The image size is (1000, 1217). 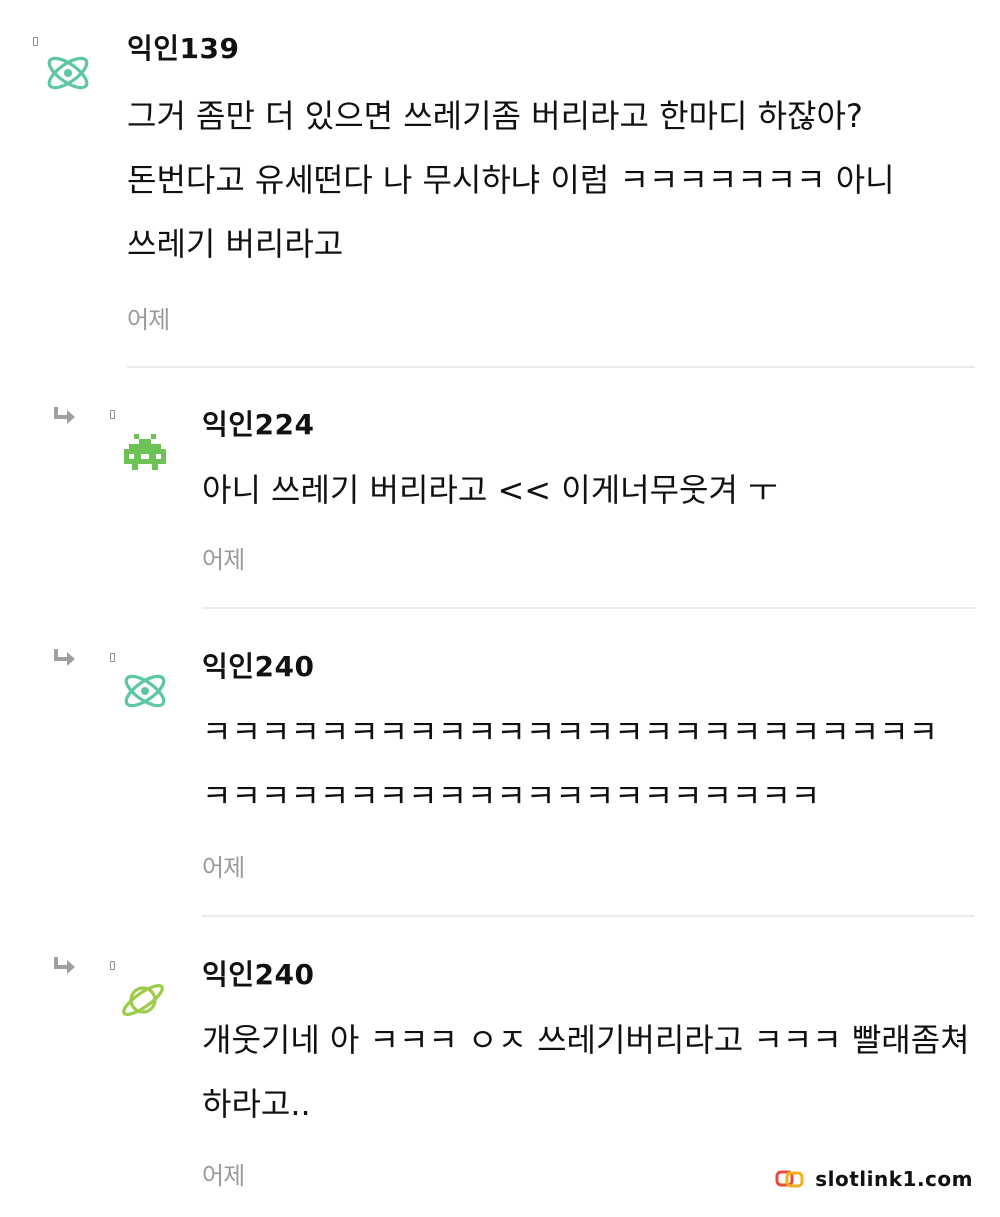 I want to click on comment-content: 개웃기네 아 ㅋㅋㅋ ㅇㅈ 쓰레기버리라고 ㅋㅋㅋ 빨래좀쳐하라고.., so click(x=586, y=1072).